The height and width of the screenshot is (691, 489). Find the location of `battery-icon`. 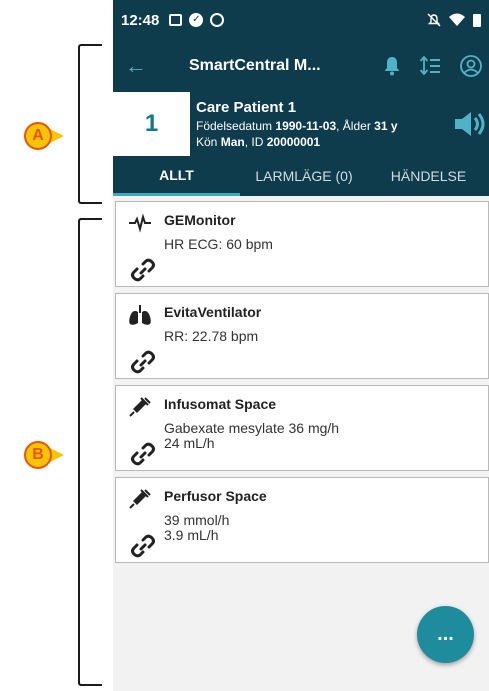

battery-icon is located at coordinates (477, 20).